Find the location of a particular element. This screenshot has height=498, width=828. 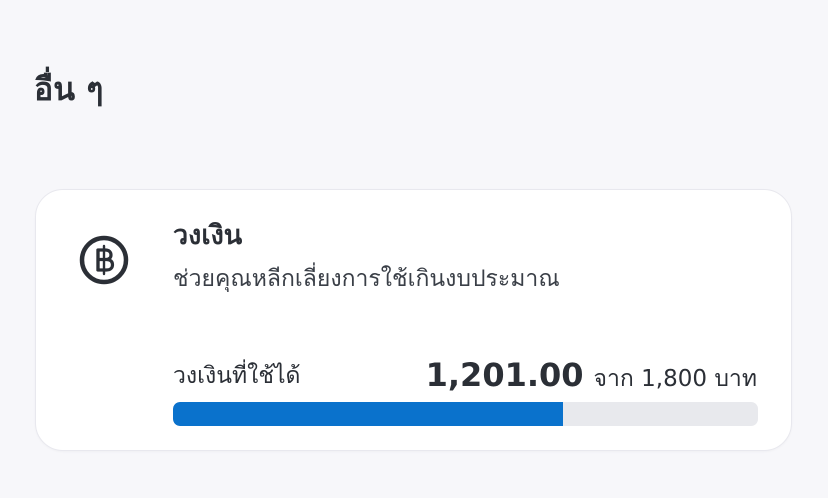

available-limit-label: วงเงินที่ใช้ได้ is located at coordinates (237, 376).